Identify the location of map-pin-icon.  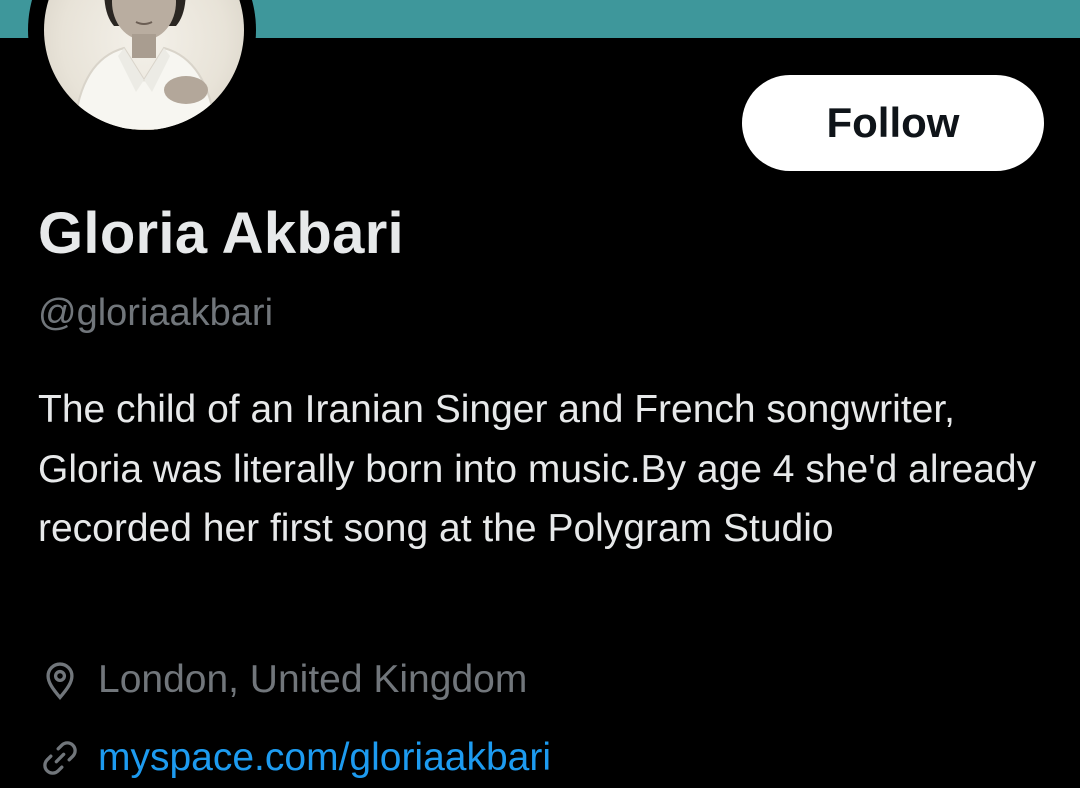
(60, 680).